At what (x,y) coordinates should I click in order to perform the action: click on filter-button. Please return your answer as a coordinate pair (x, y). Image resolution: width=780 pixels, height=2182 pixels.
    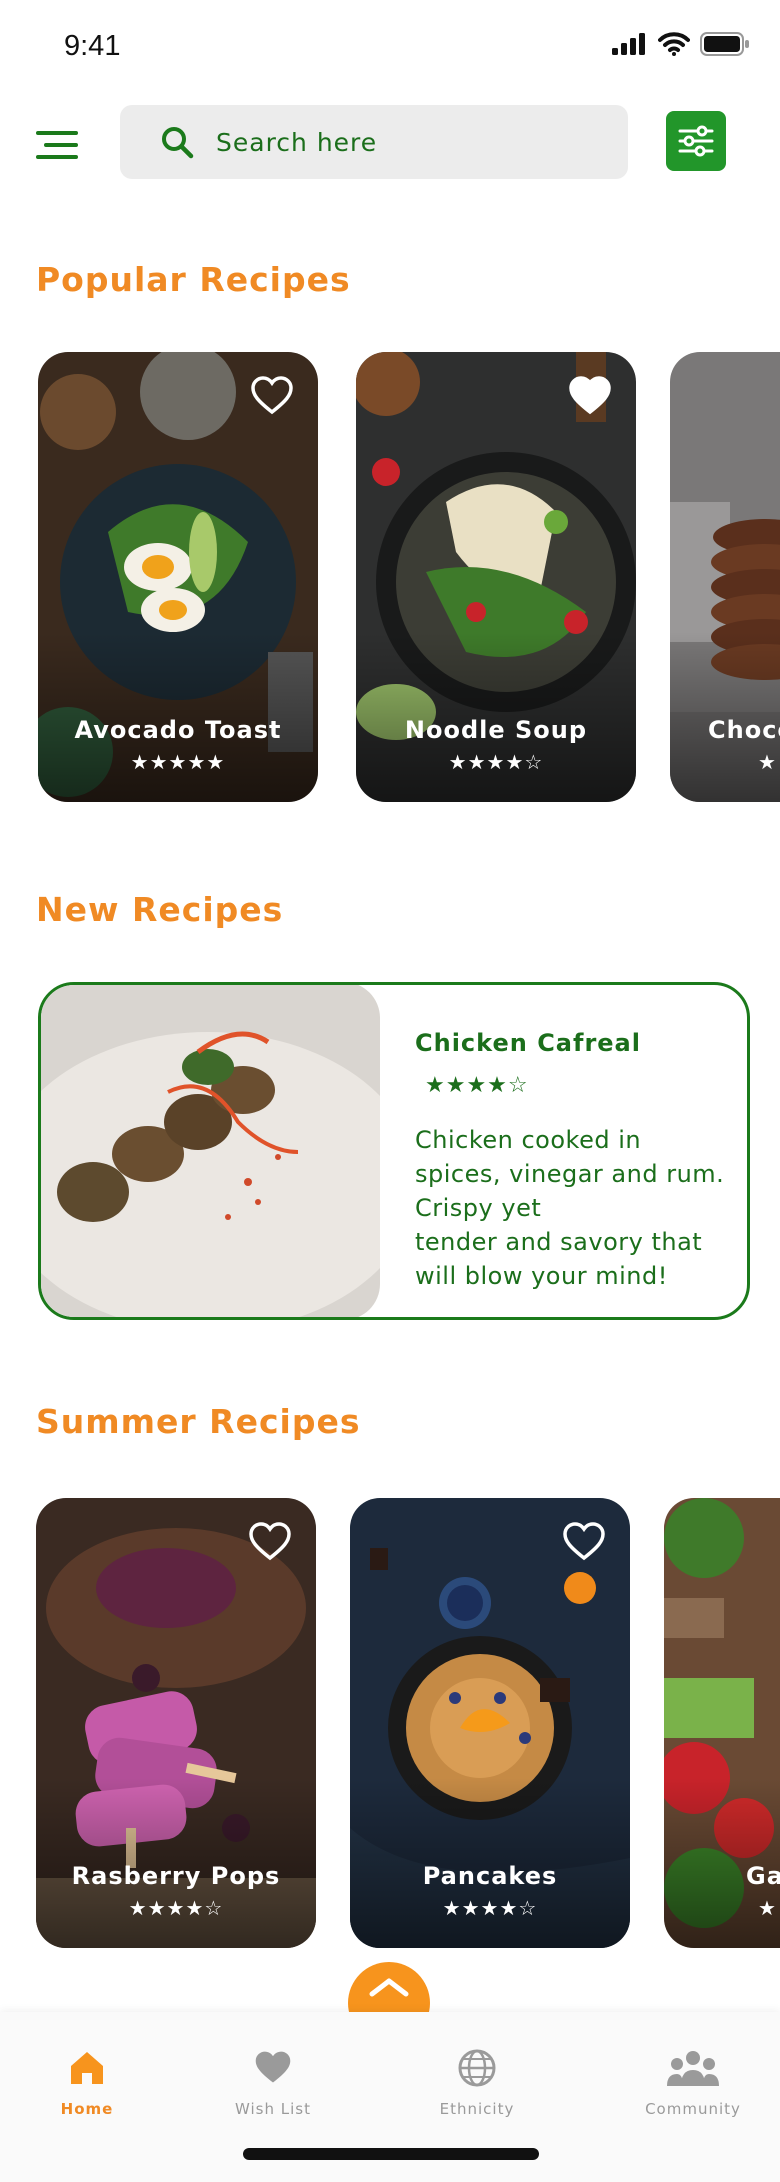
    Looking at the image, I should click on (696, 141).